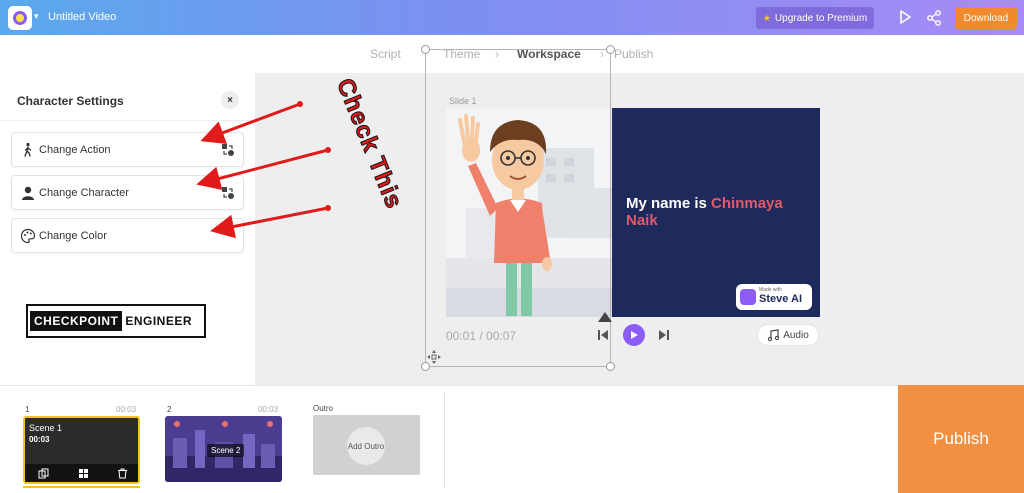 The image size is (1024, 493). Describe the element at coordinates (159, 321) in the screenshot. I see `watermark-part2: ENGINEER` at that location.